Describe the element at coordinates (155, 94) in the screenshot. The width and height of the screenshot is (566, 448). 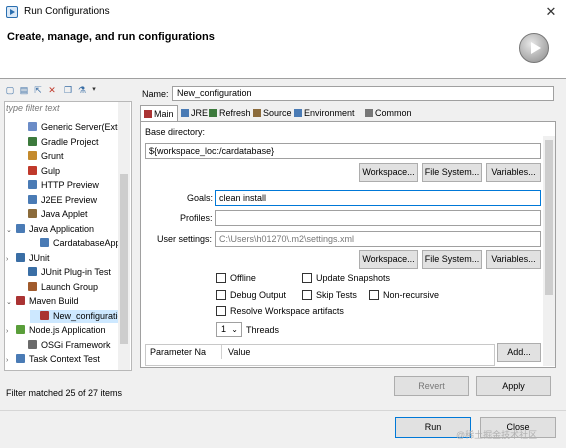
I see `name-label: Name:` at that location.